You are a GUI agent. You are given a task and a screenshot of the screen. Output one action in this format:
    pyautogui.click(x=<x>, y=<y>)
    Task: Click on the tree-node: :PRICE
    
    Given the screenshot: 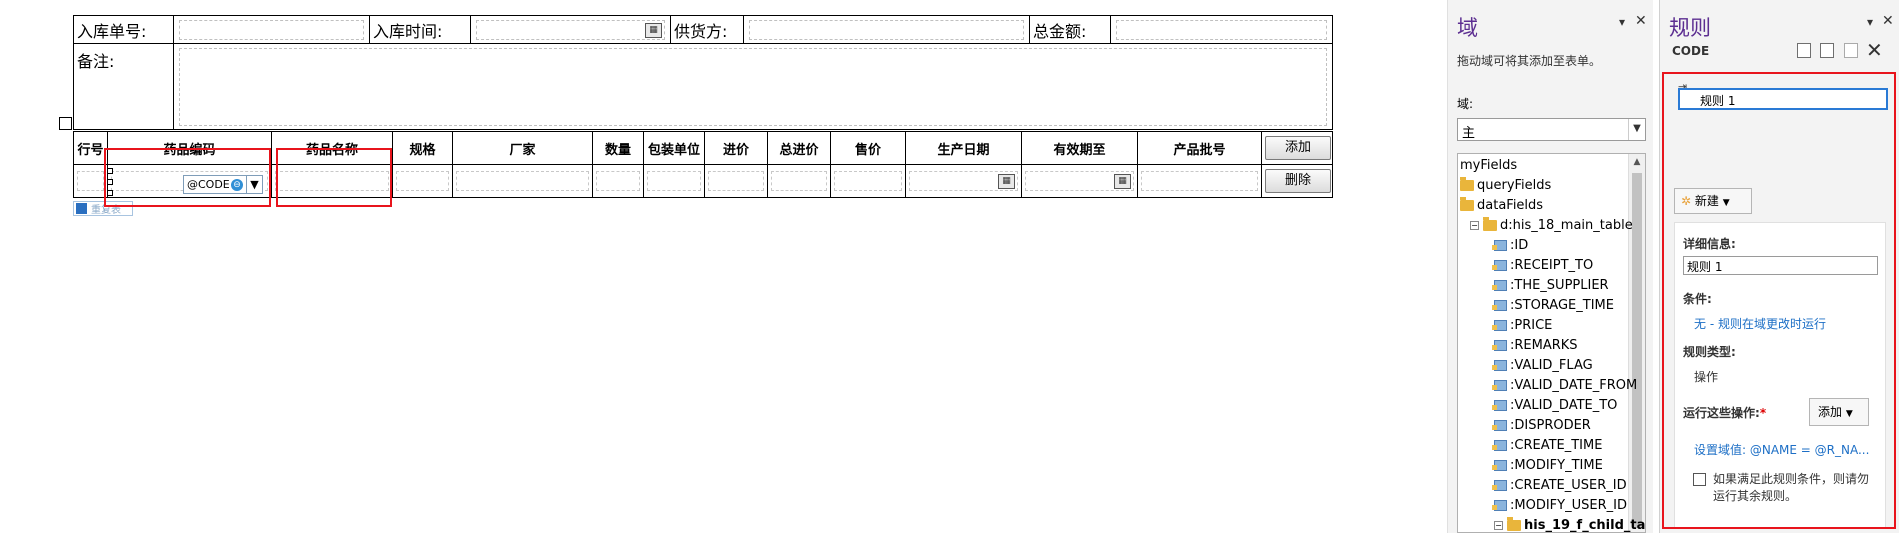 What is the action you would take?
    pyautogui.click(x=1522, y=325)
    